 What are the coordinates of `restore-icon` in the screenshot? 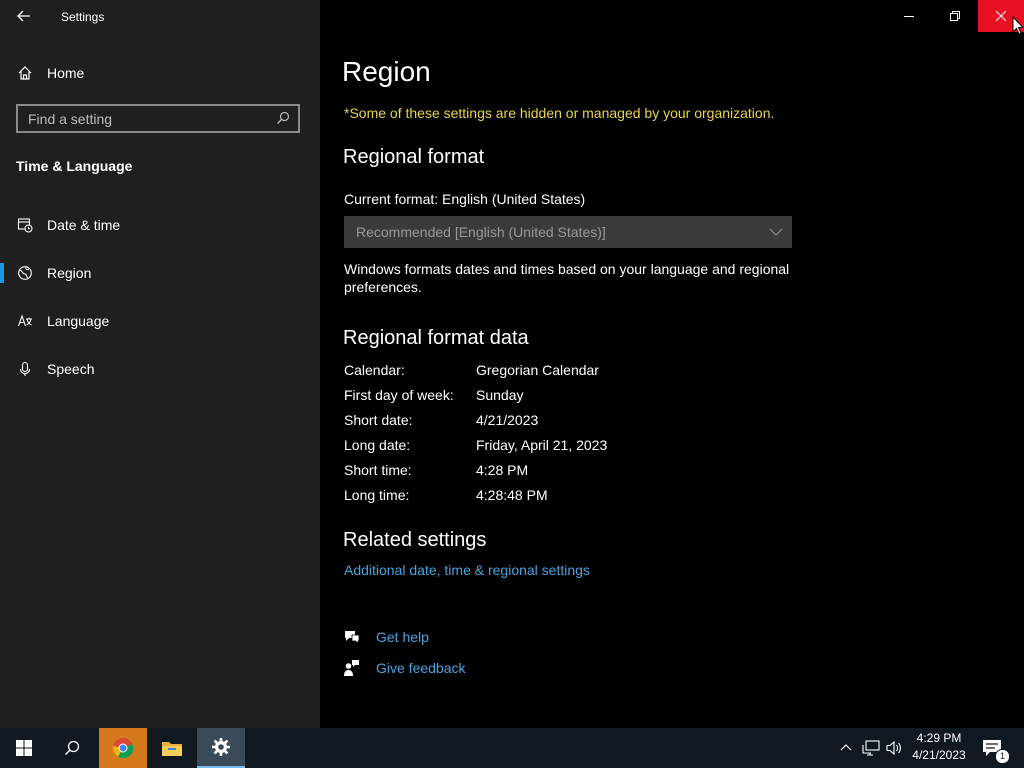 It's located at (955, 16).